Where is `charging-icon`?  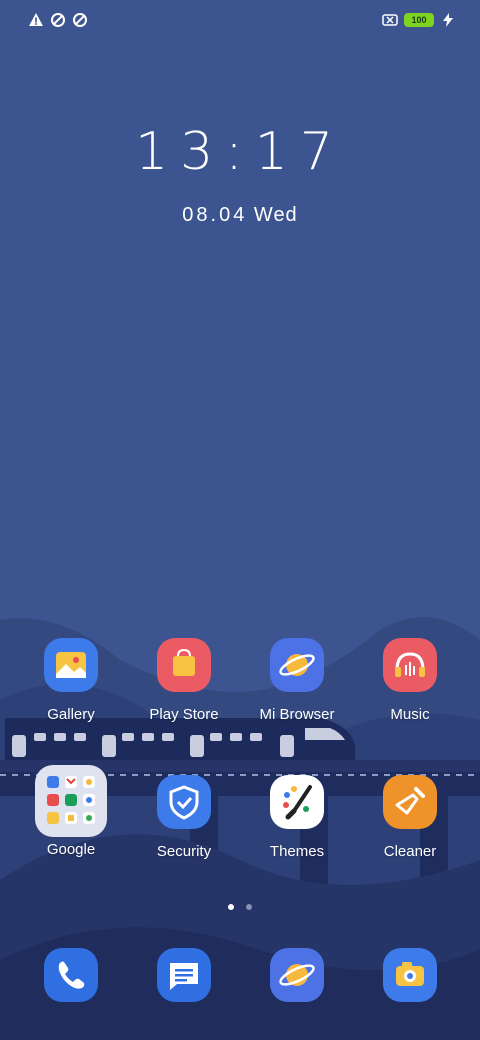
charging-icon is located at coordinates (448, 20).